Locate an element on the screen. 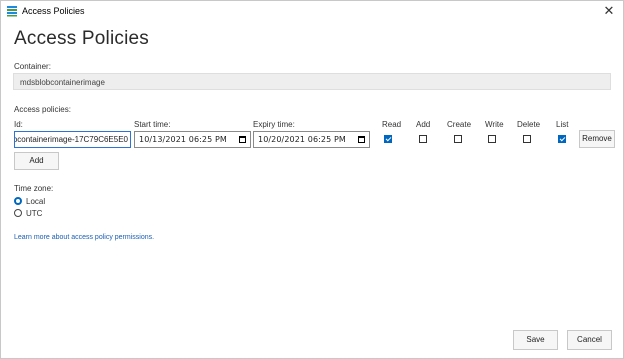 The image size is (624, 359). column-delete-header: Delete is located at coordinates (529, 124).